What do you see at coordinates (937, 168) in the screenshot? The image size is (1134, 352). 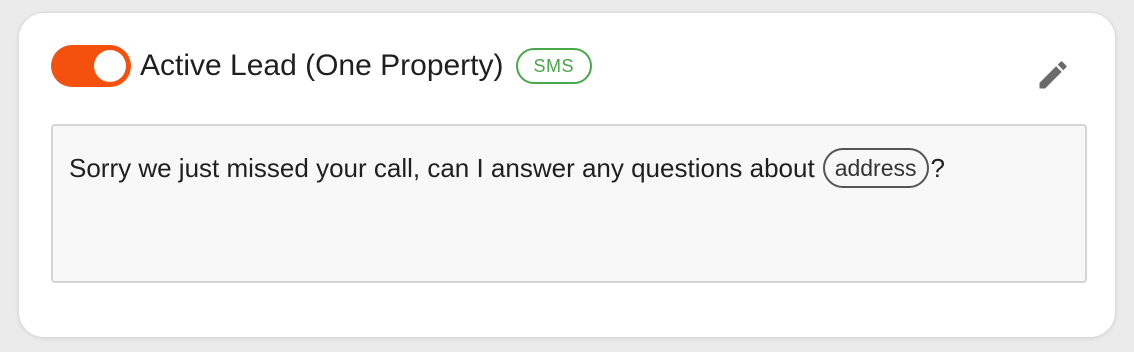 I see `message-text-end: ?` at bounding box center [937, 168].